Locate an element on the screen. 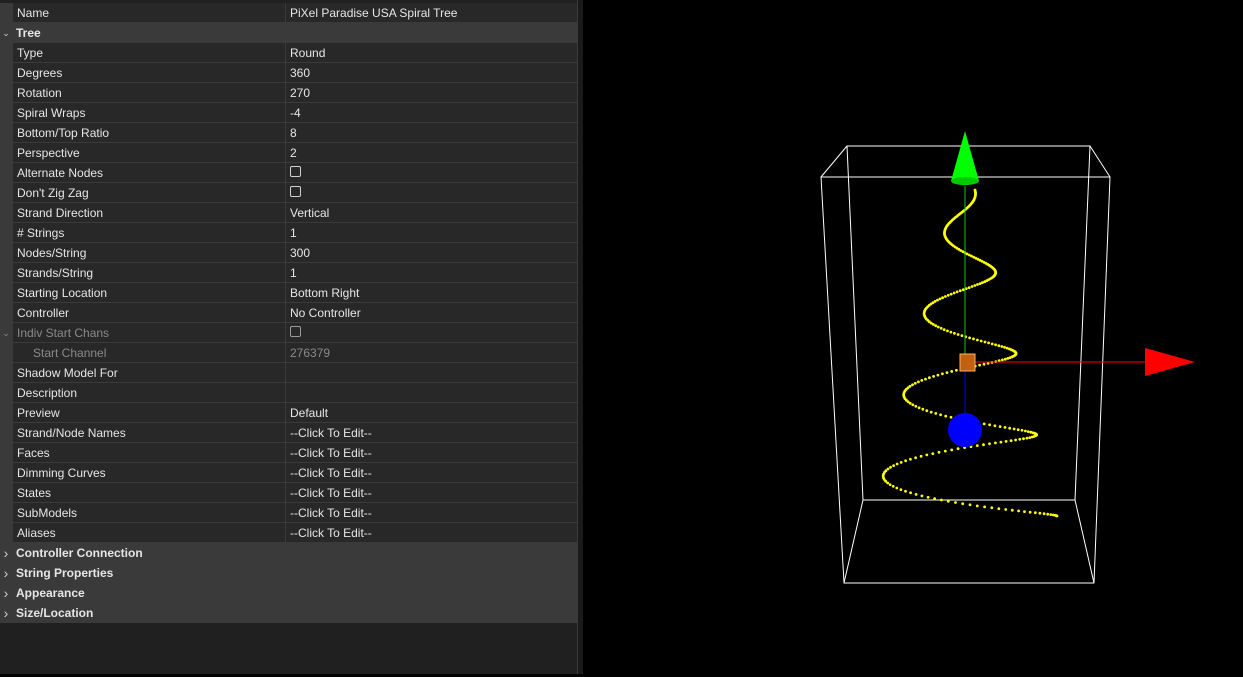 Image resolution: width=1243 pixels, height=677 pixels. category-appearance: › Appearance is located at coordinates (288, 593).